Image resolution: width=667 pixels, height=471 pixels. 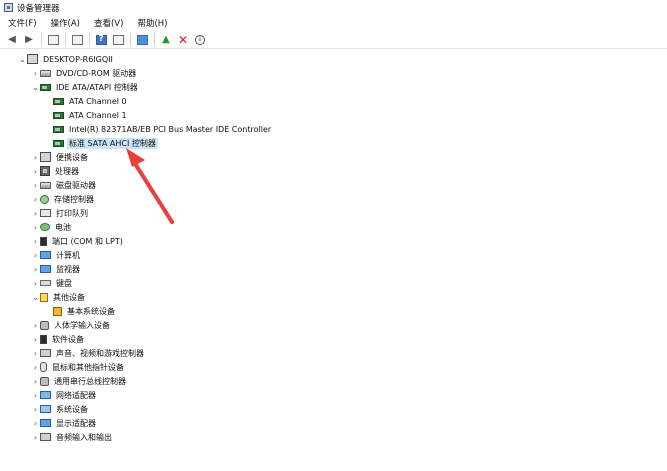 What do you see at coordinates (45, 87) in the screenshot?
I see `ide-controller-icon` at bounding box center [45, 87].